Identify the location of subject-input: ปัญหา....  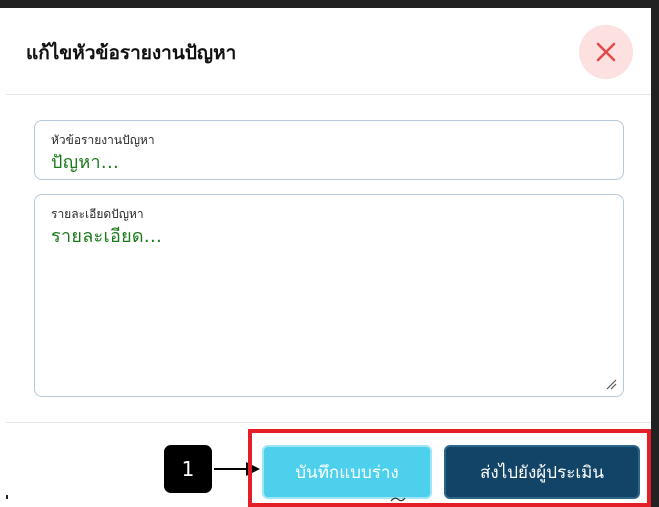
(85, 161).